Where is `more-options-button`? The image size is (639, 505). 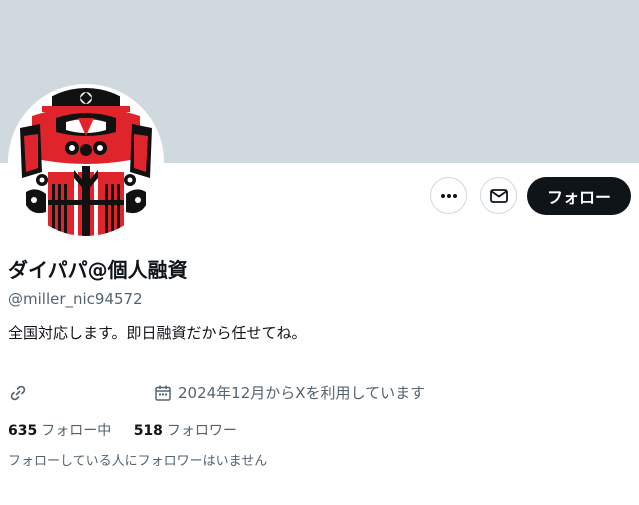
more-options-button is located at coordinates (448, 195).